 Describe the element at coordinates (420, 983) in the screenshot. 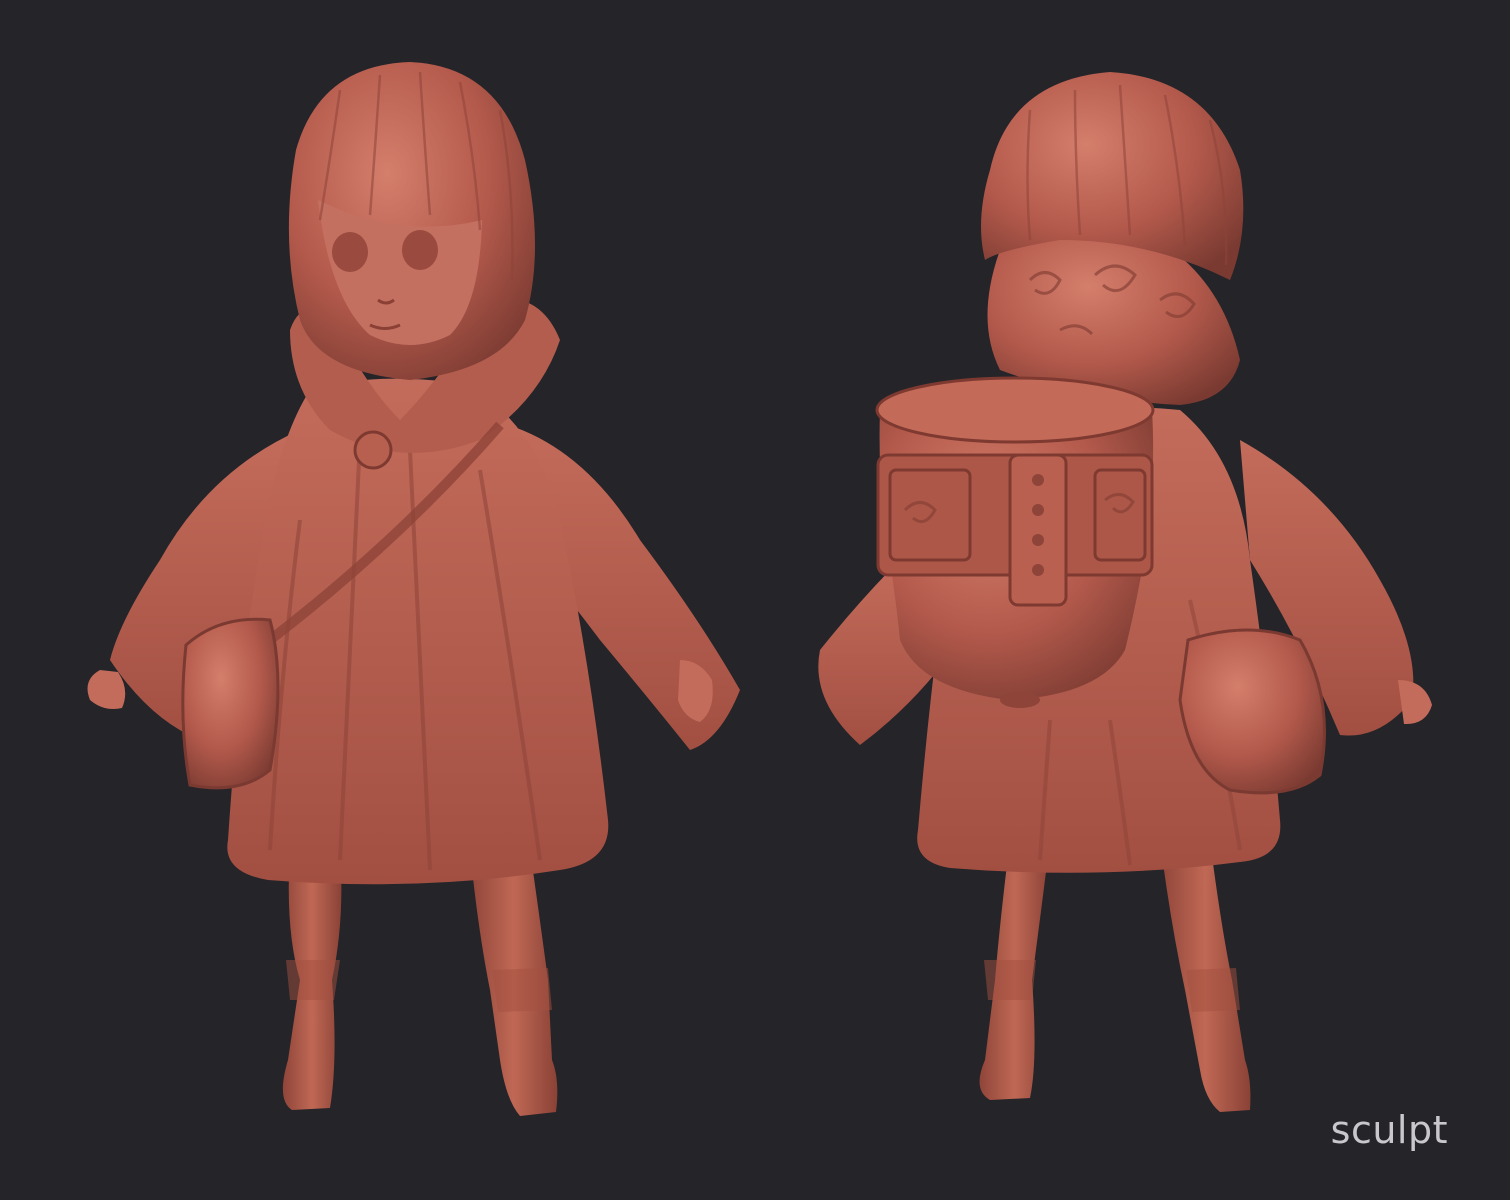

I see `front-legs` at that location.